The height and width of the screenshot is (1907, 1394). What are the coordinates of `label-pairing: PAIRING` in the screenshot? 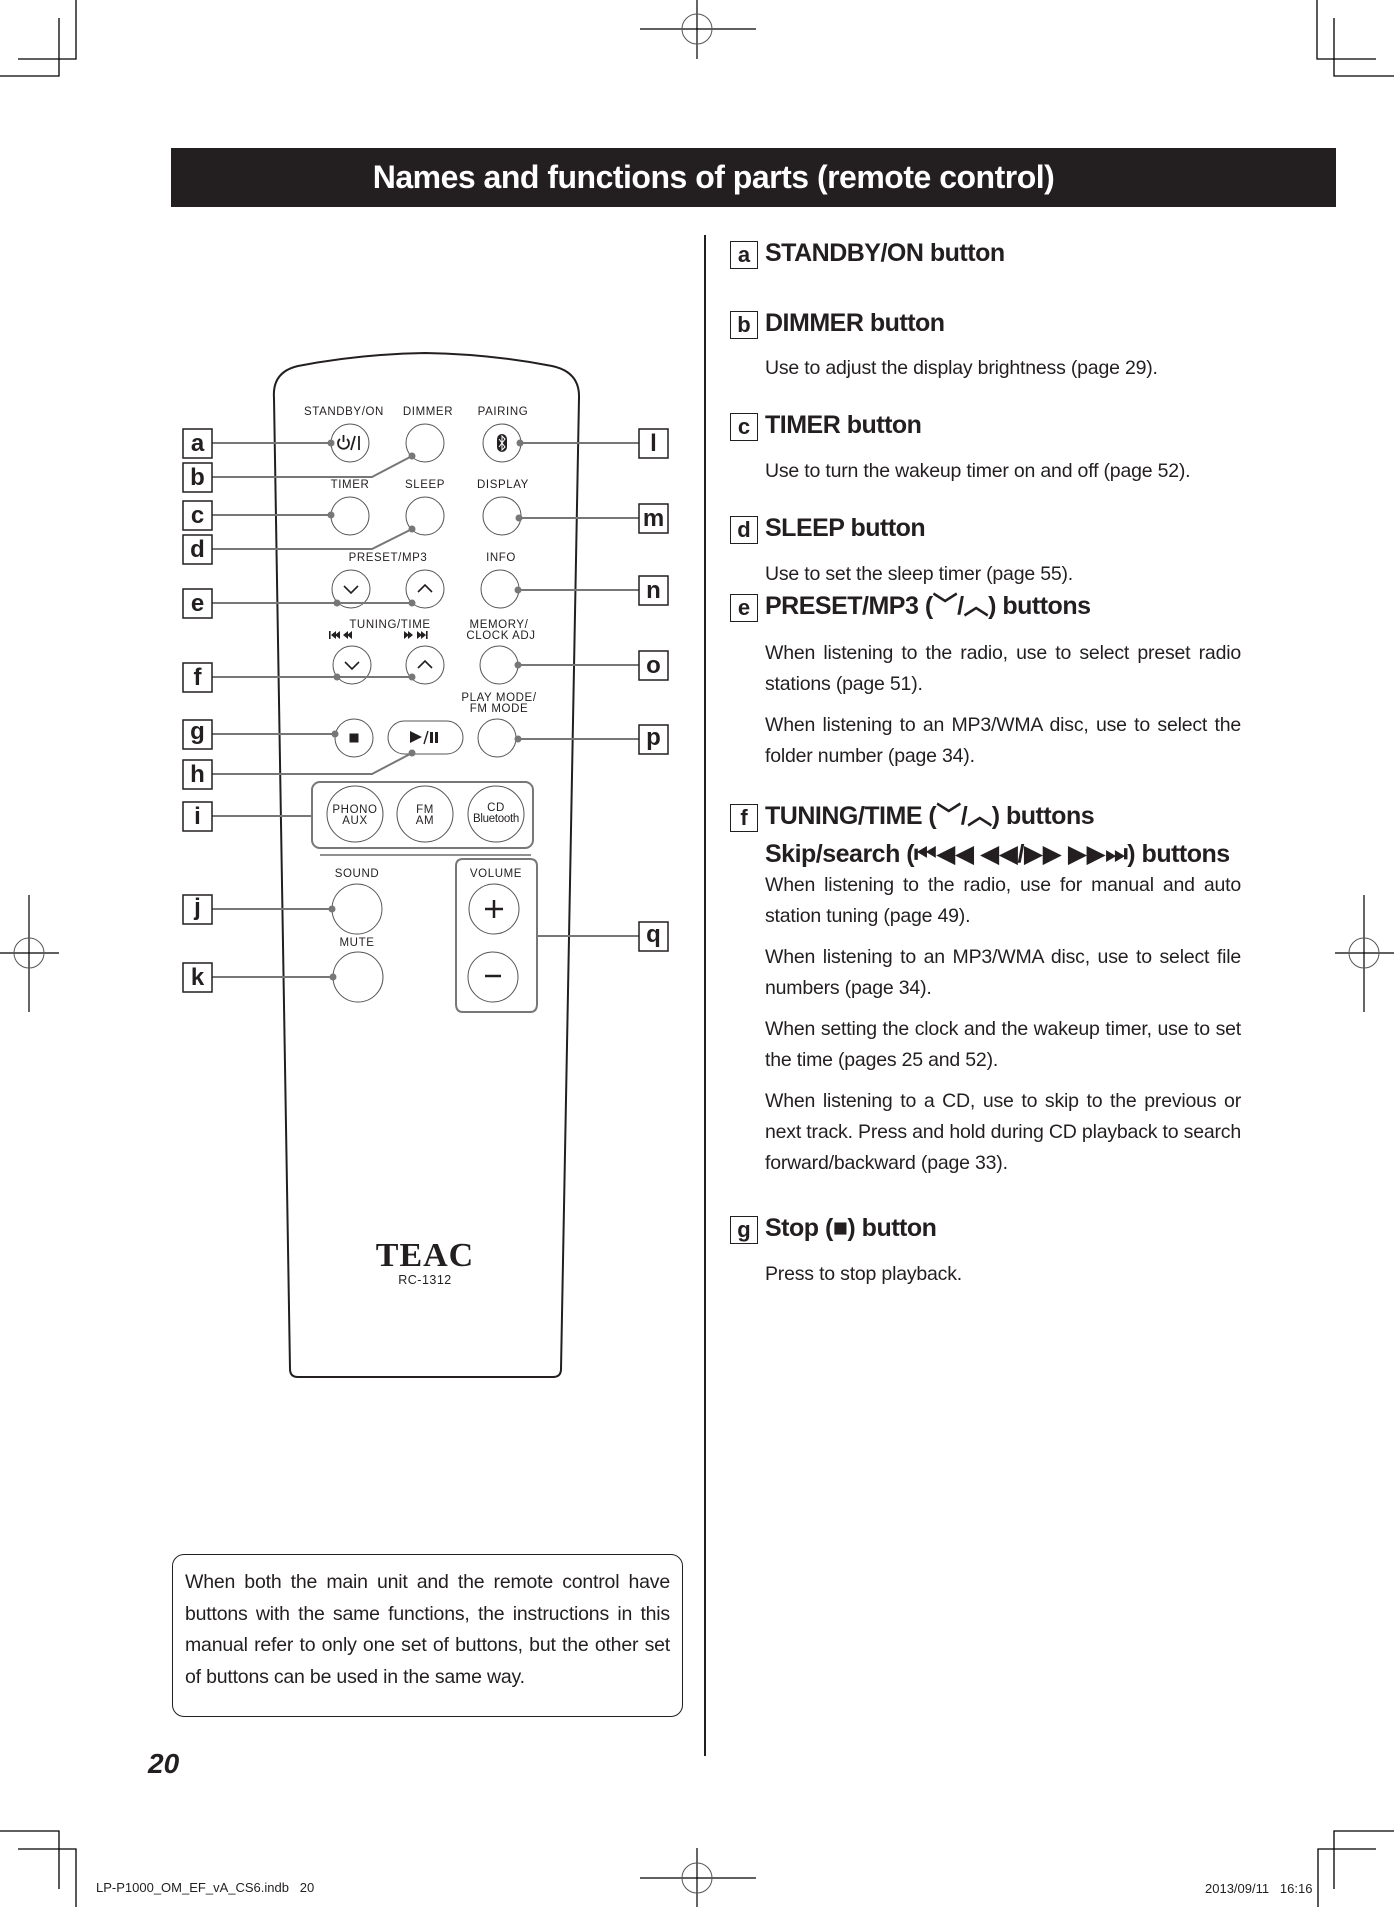 It's located at (503, 412).